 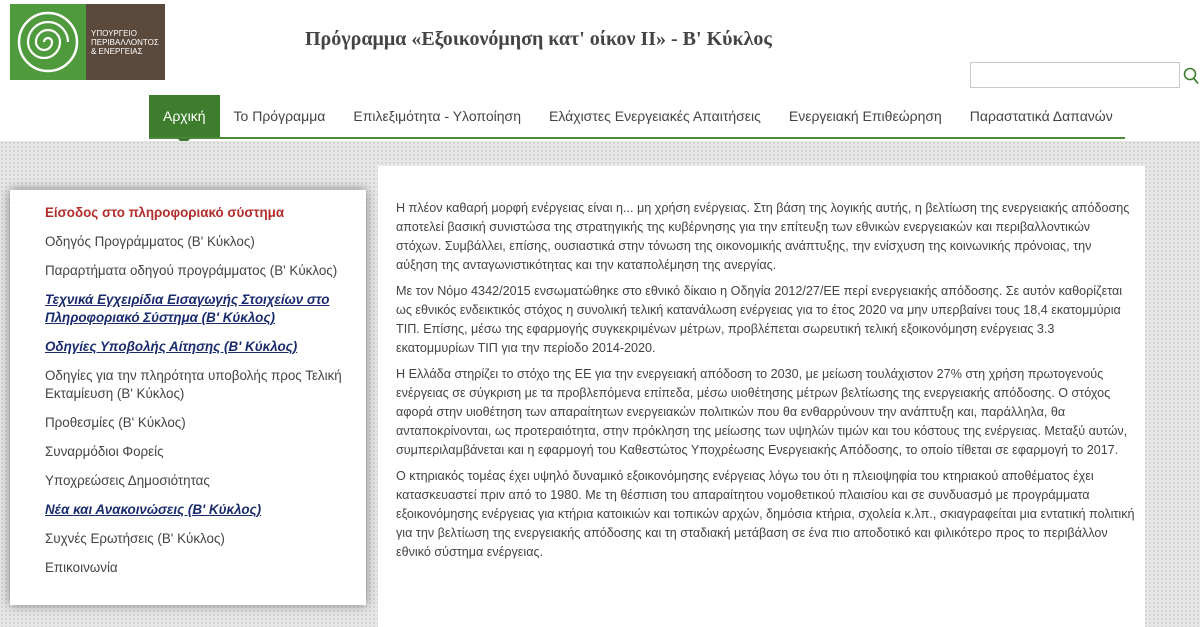 What do you see at coordinates (200, 539) in the screenshot?
I see `sidebar-item-faq: Συχνές Ερωτήσεις (Β' Κύκλος)` at bounding box center [200, 539].